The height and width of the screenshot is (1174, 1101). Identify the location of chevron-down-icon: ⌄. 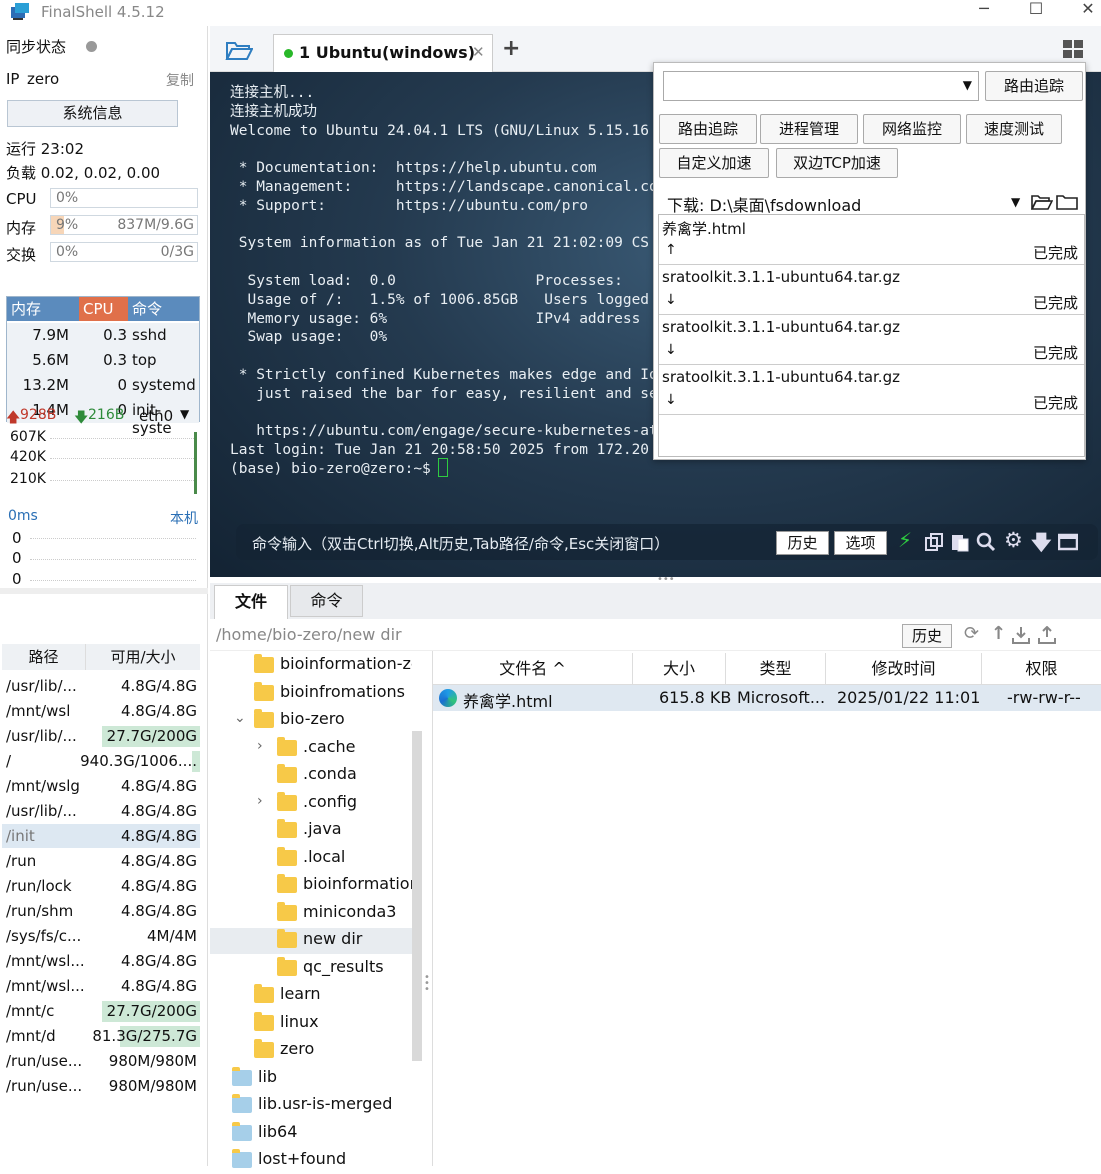
(240, 718).